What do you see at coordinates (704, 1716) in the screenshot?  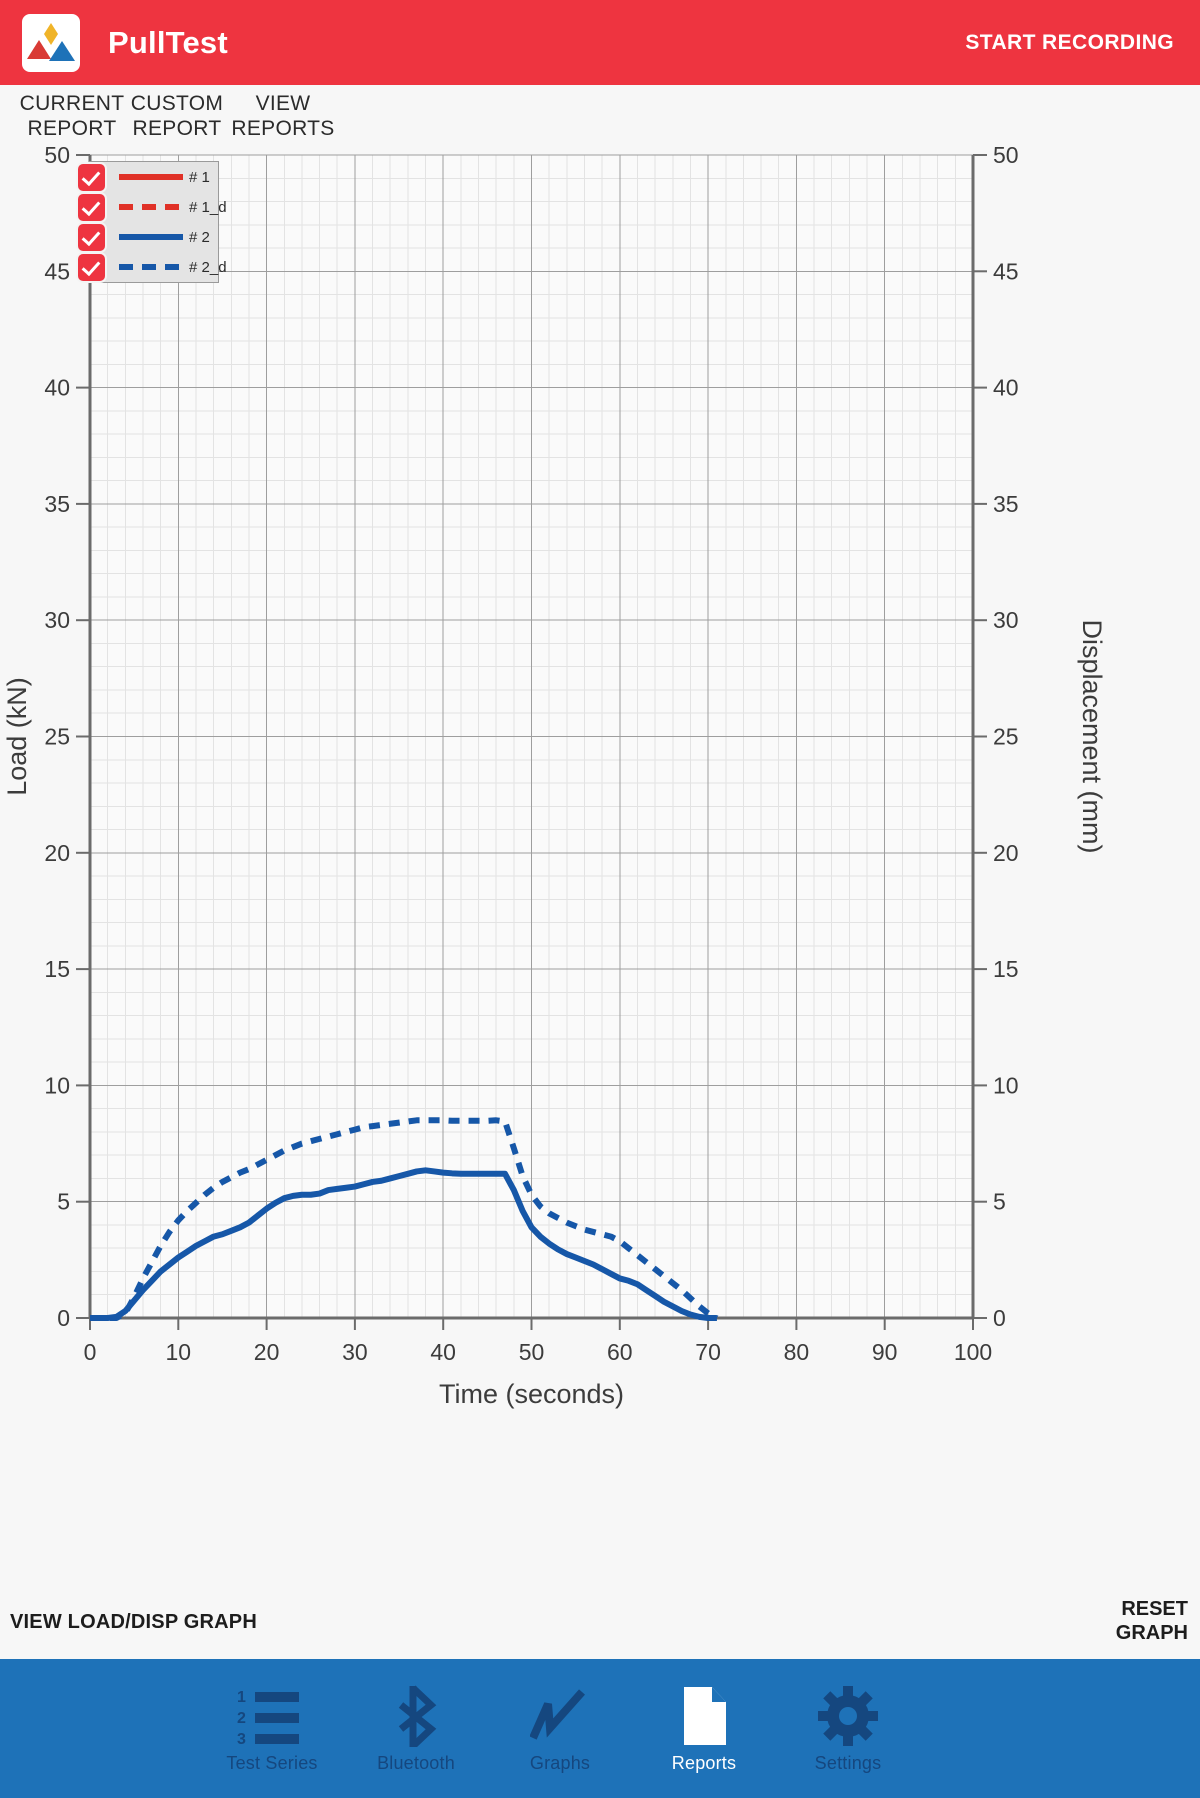 I see `document-icon` at bounding box center [704, 1716].